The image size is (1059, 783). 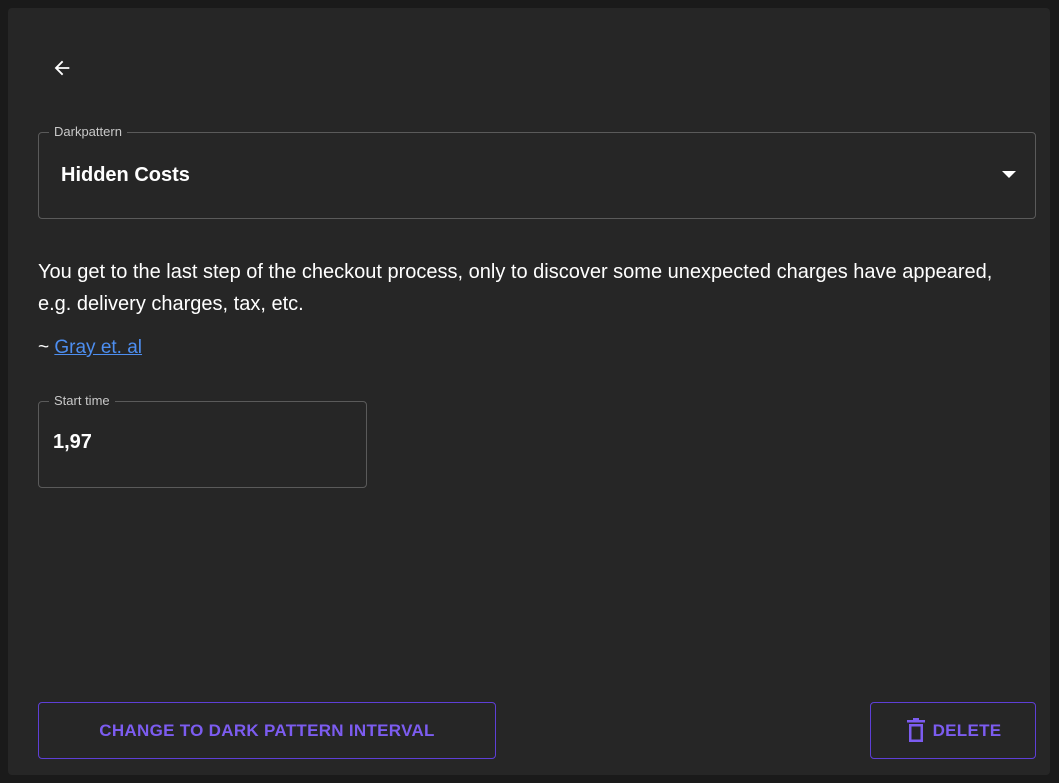 What do you see at coordinates (125, 175) in the screenshot?
I see `darkpattern-selected-value: Hidden Costs` at bounding box center [125, 175].